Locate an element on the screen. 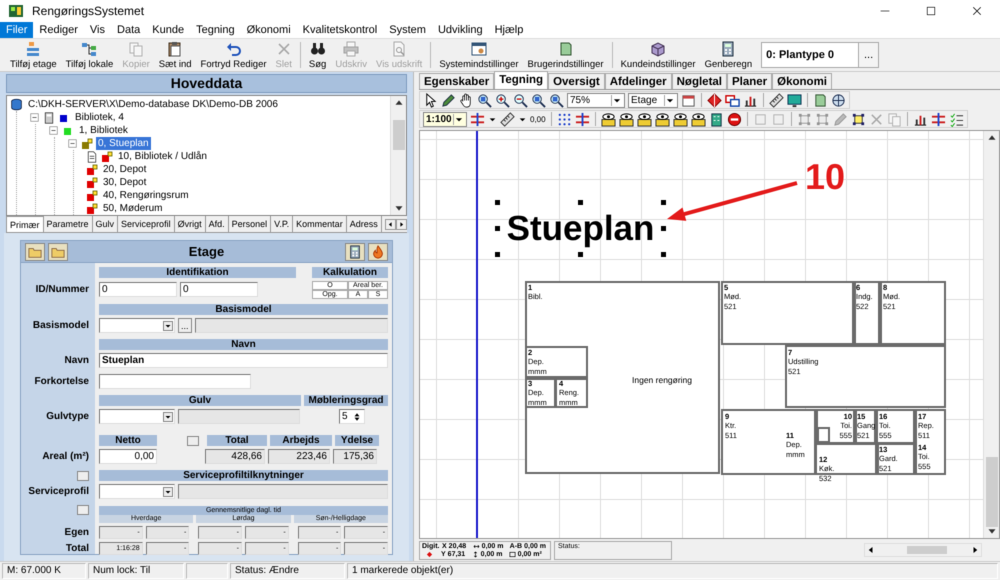  monitor-icon is located at coordinates (794, 100).